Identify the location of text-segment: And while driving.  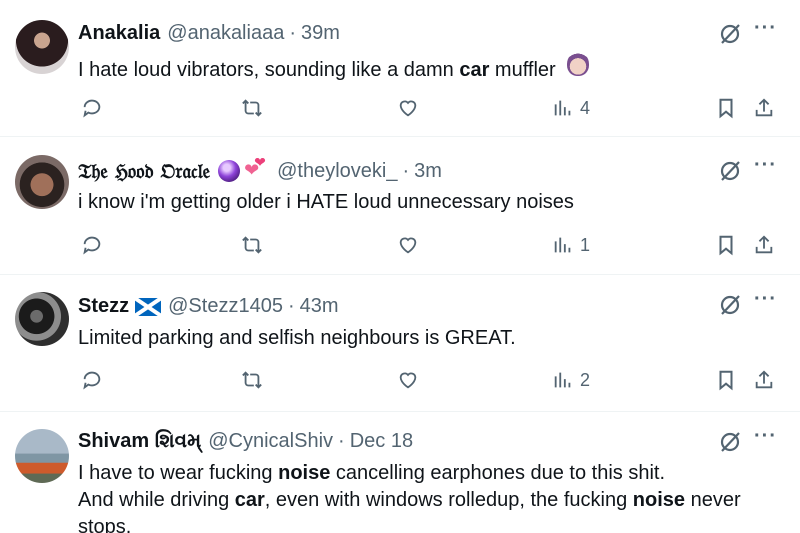
(156, 500).